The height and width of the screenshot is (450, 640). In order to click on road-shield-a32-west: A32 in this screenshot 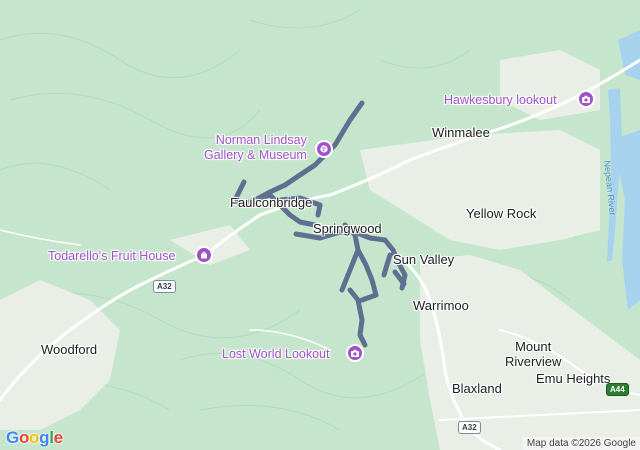, I will do `click(164, 286)`.